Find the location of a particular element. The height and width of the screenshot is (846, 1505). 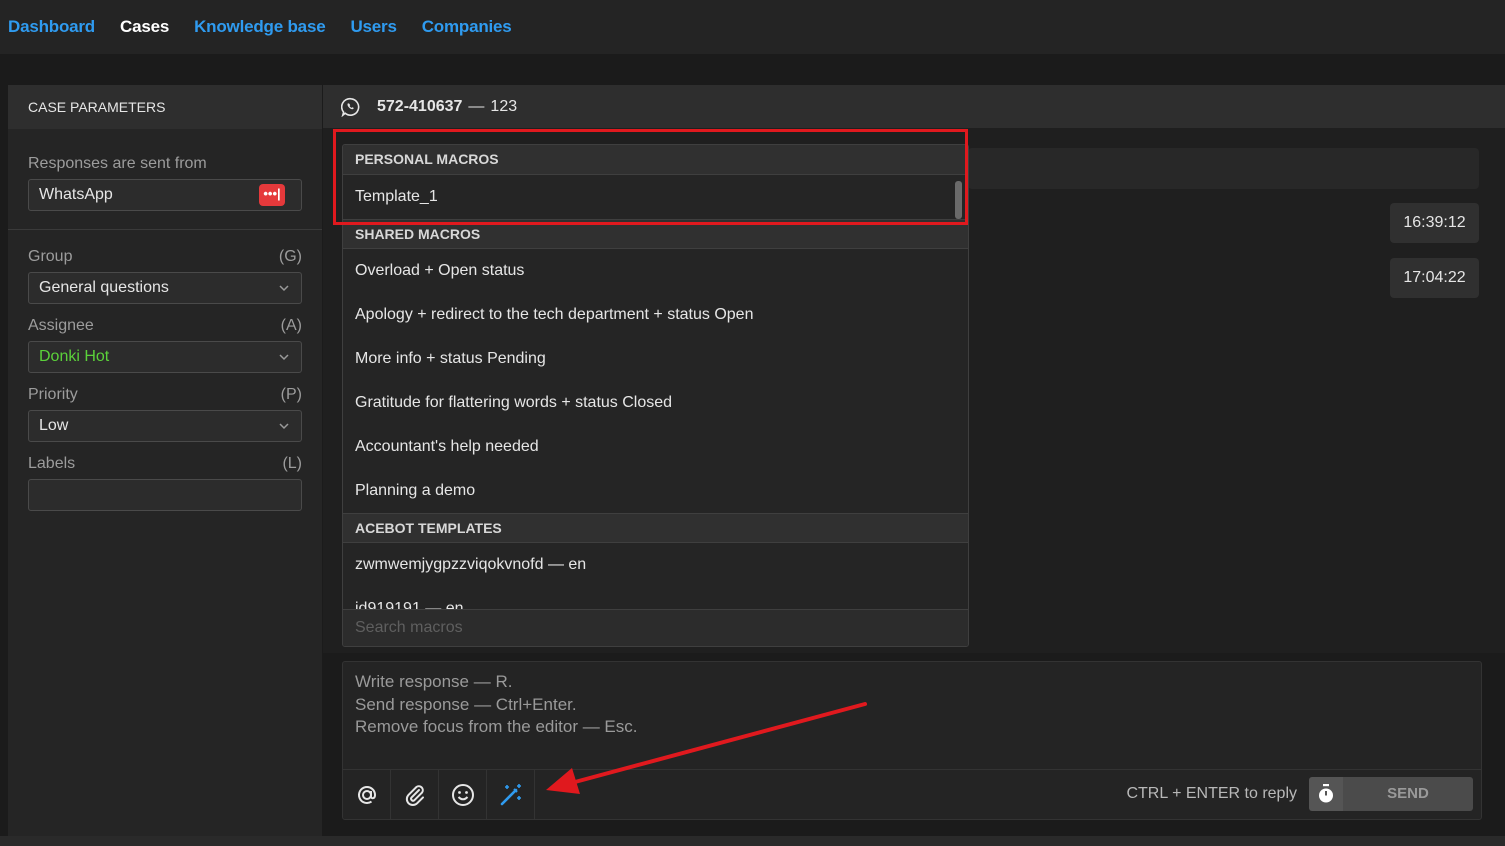

macro-search-input: Search macros is located at coordinates (655, 627).